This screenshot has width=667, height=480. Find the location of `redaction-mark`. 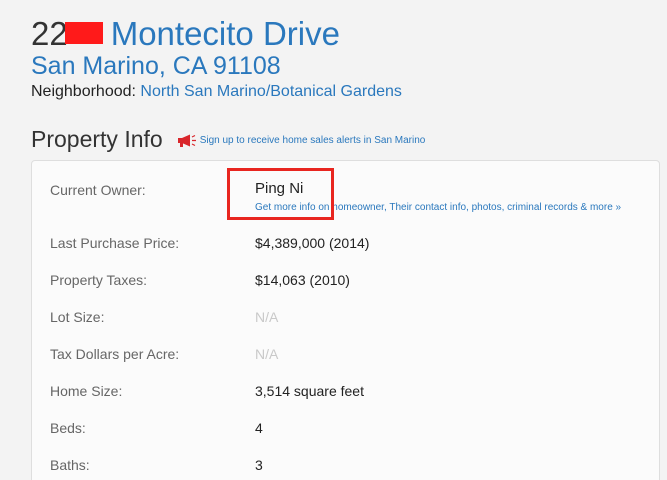

redaction-mark is located at coordinates (83, 33).